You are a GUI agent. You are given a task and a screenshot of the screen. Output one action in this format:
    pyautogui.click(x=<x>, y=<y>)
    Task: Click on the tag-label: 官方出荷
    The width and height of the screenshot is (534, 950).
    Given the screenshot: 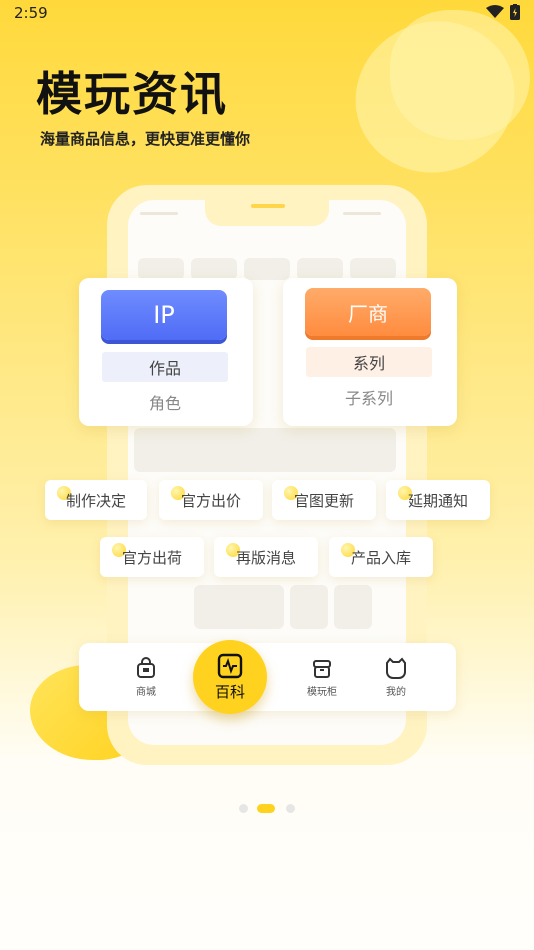 What is the action you would take?
    pyautogui.click(x=151, y=557)
    